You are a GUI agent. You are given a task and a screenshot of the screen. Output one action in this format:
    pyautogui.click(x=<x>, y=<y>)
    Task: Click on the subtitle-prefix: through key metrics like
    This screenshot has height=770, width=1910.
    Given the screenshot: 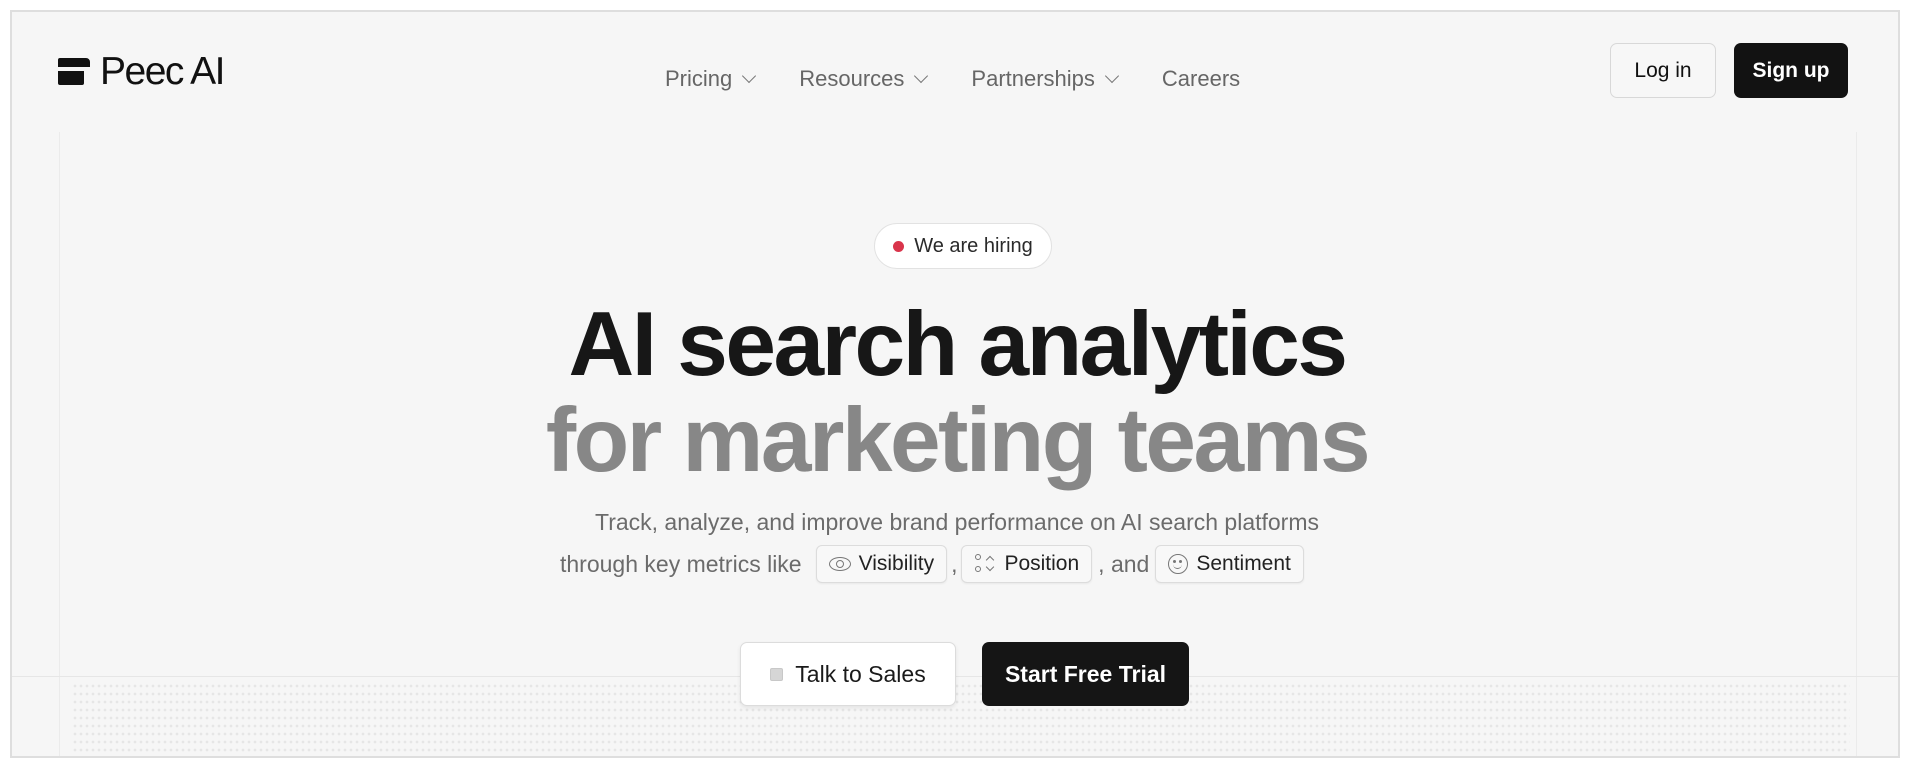 What is the action you would take?
    pyautogui.click(x=681, y=563)
    